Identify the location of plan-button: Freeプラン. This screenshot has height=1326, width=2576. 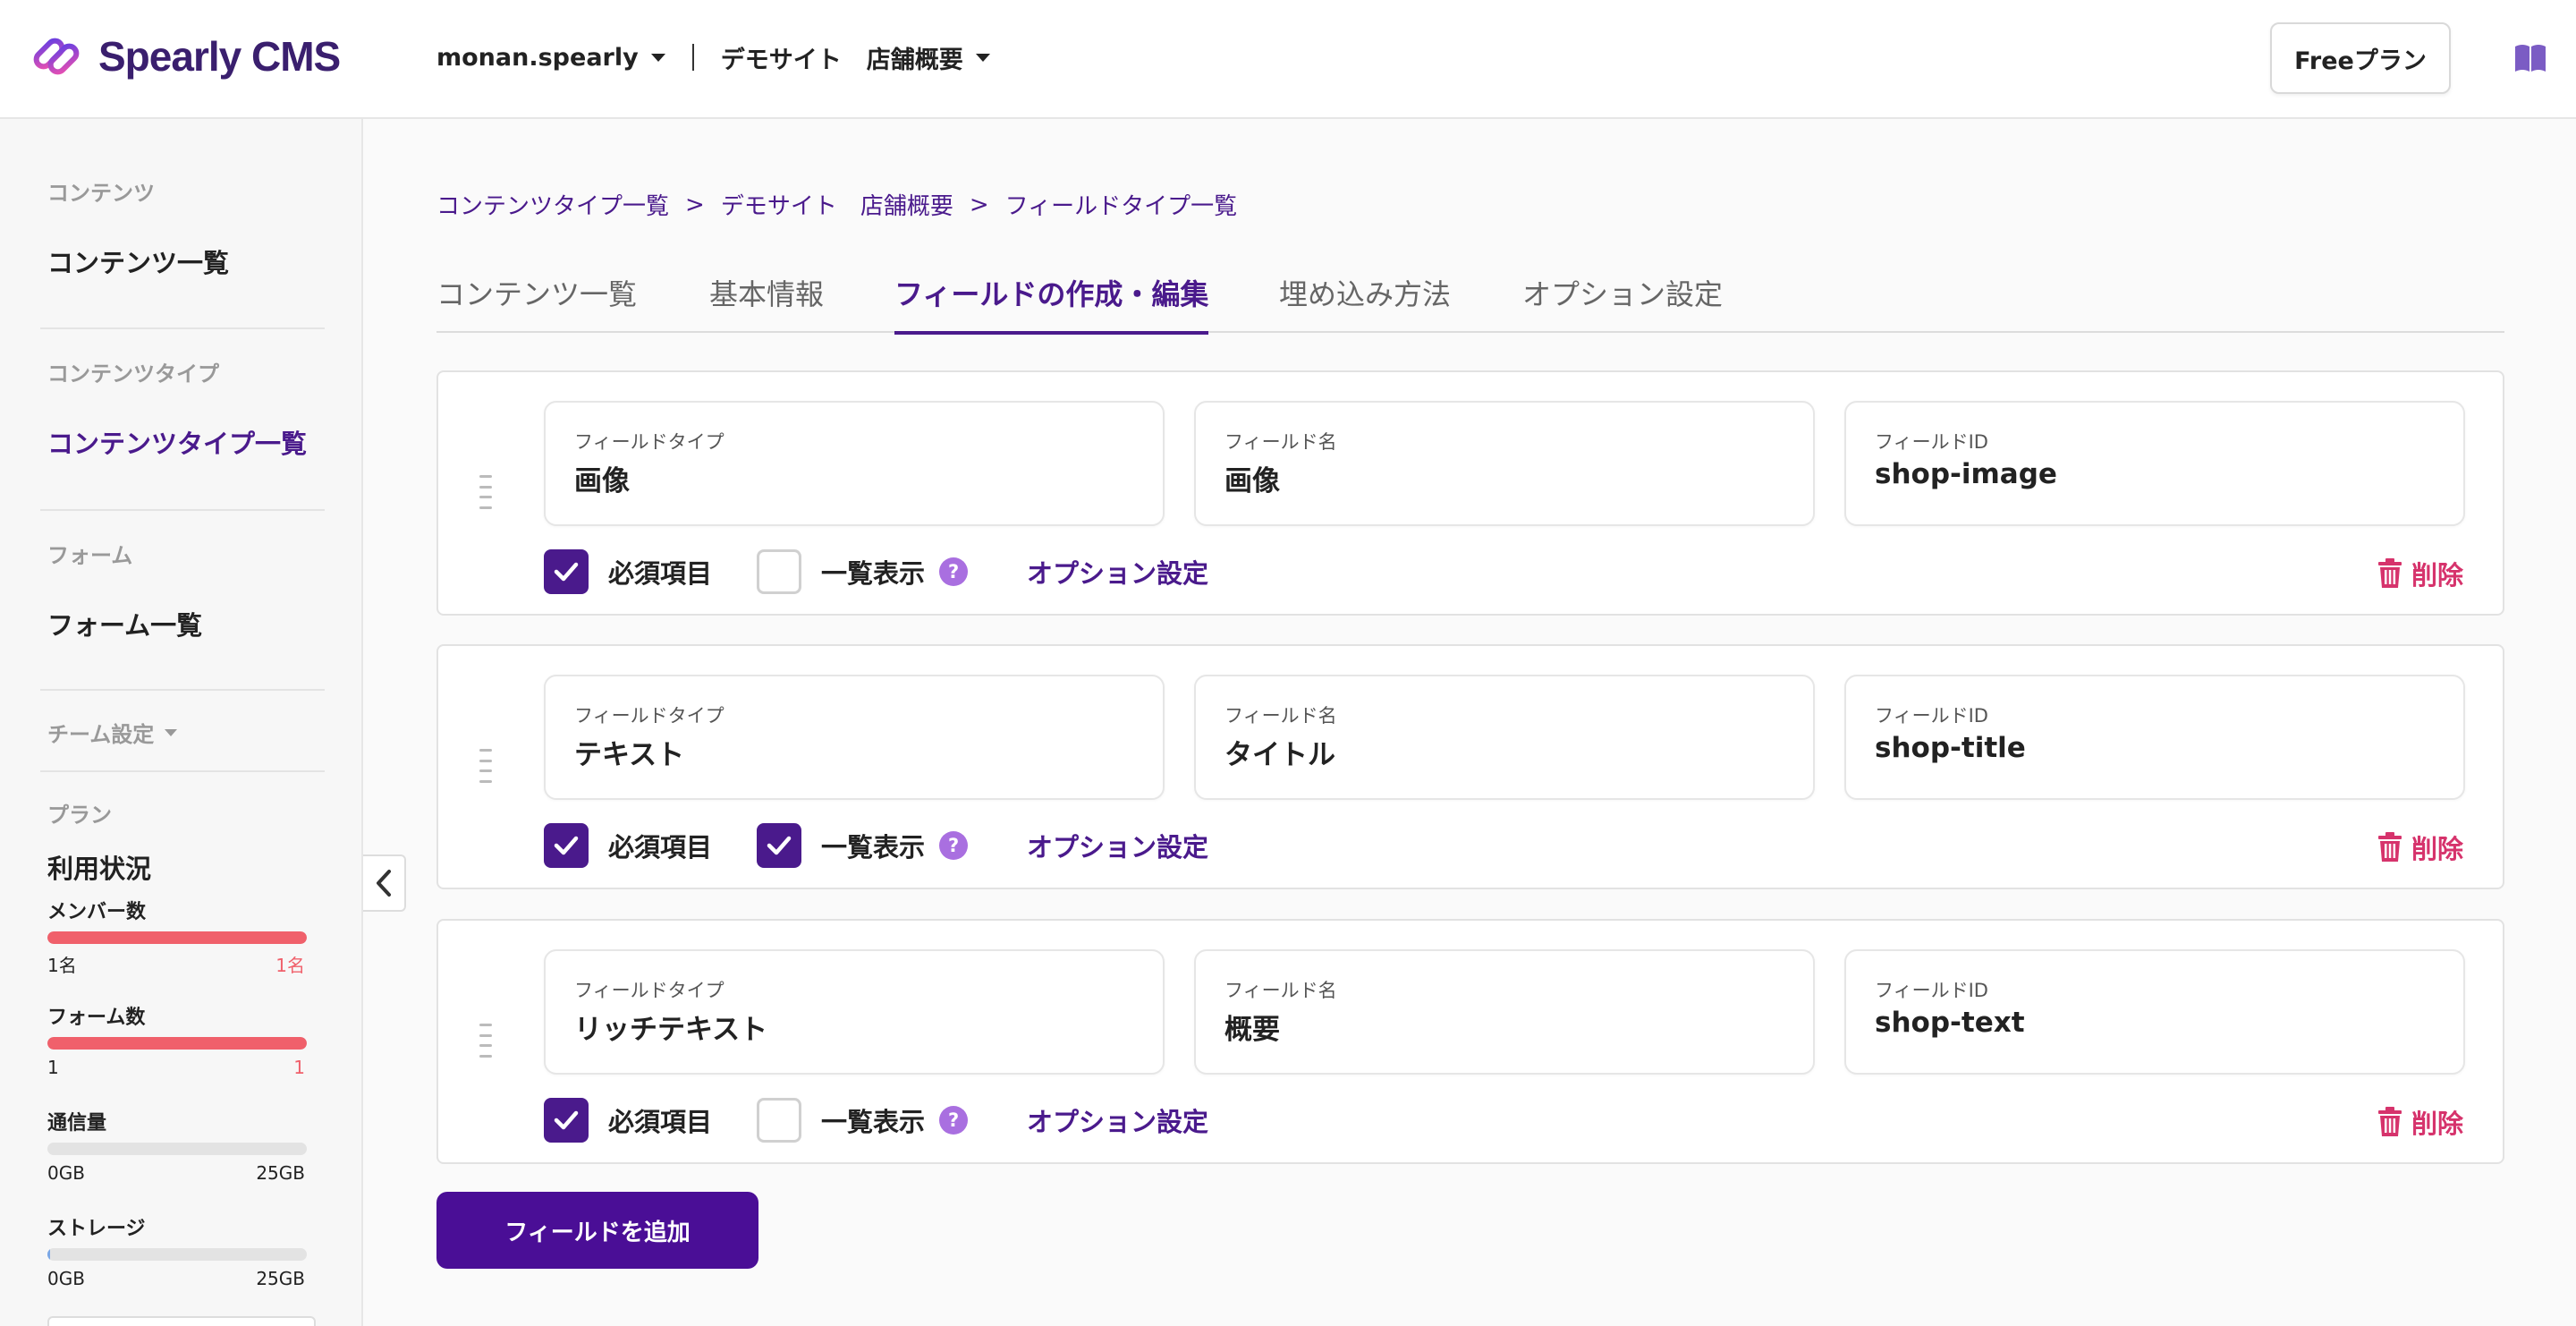
(2360, 58).